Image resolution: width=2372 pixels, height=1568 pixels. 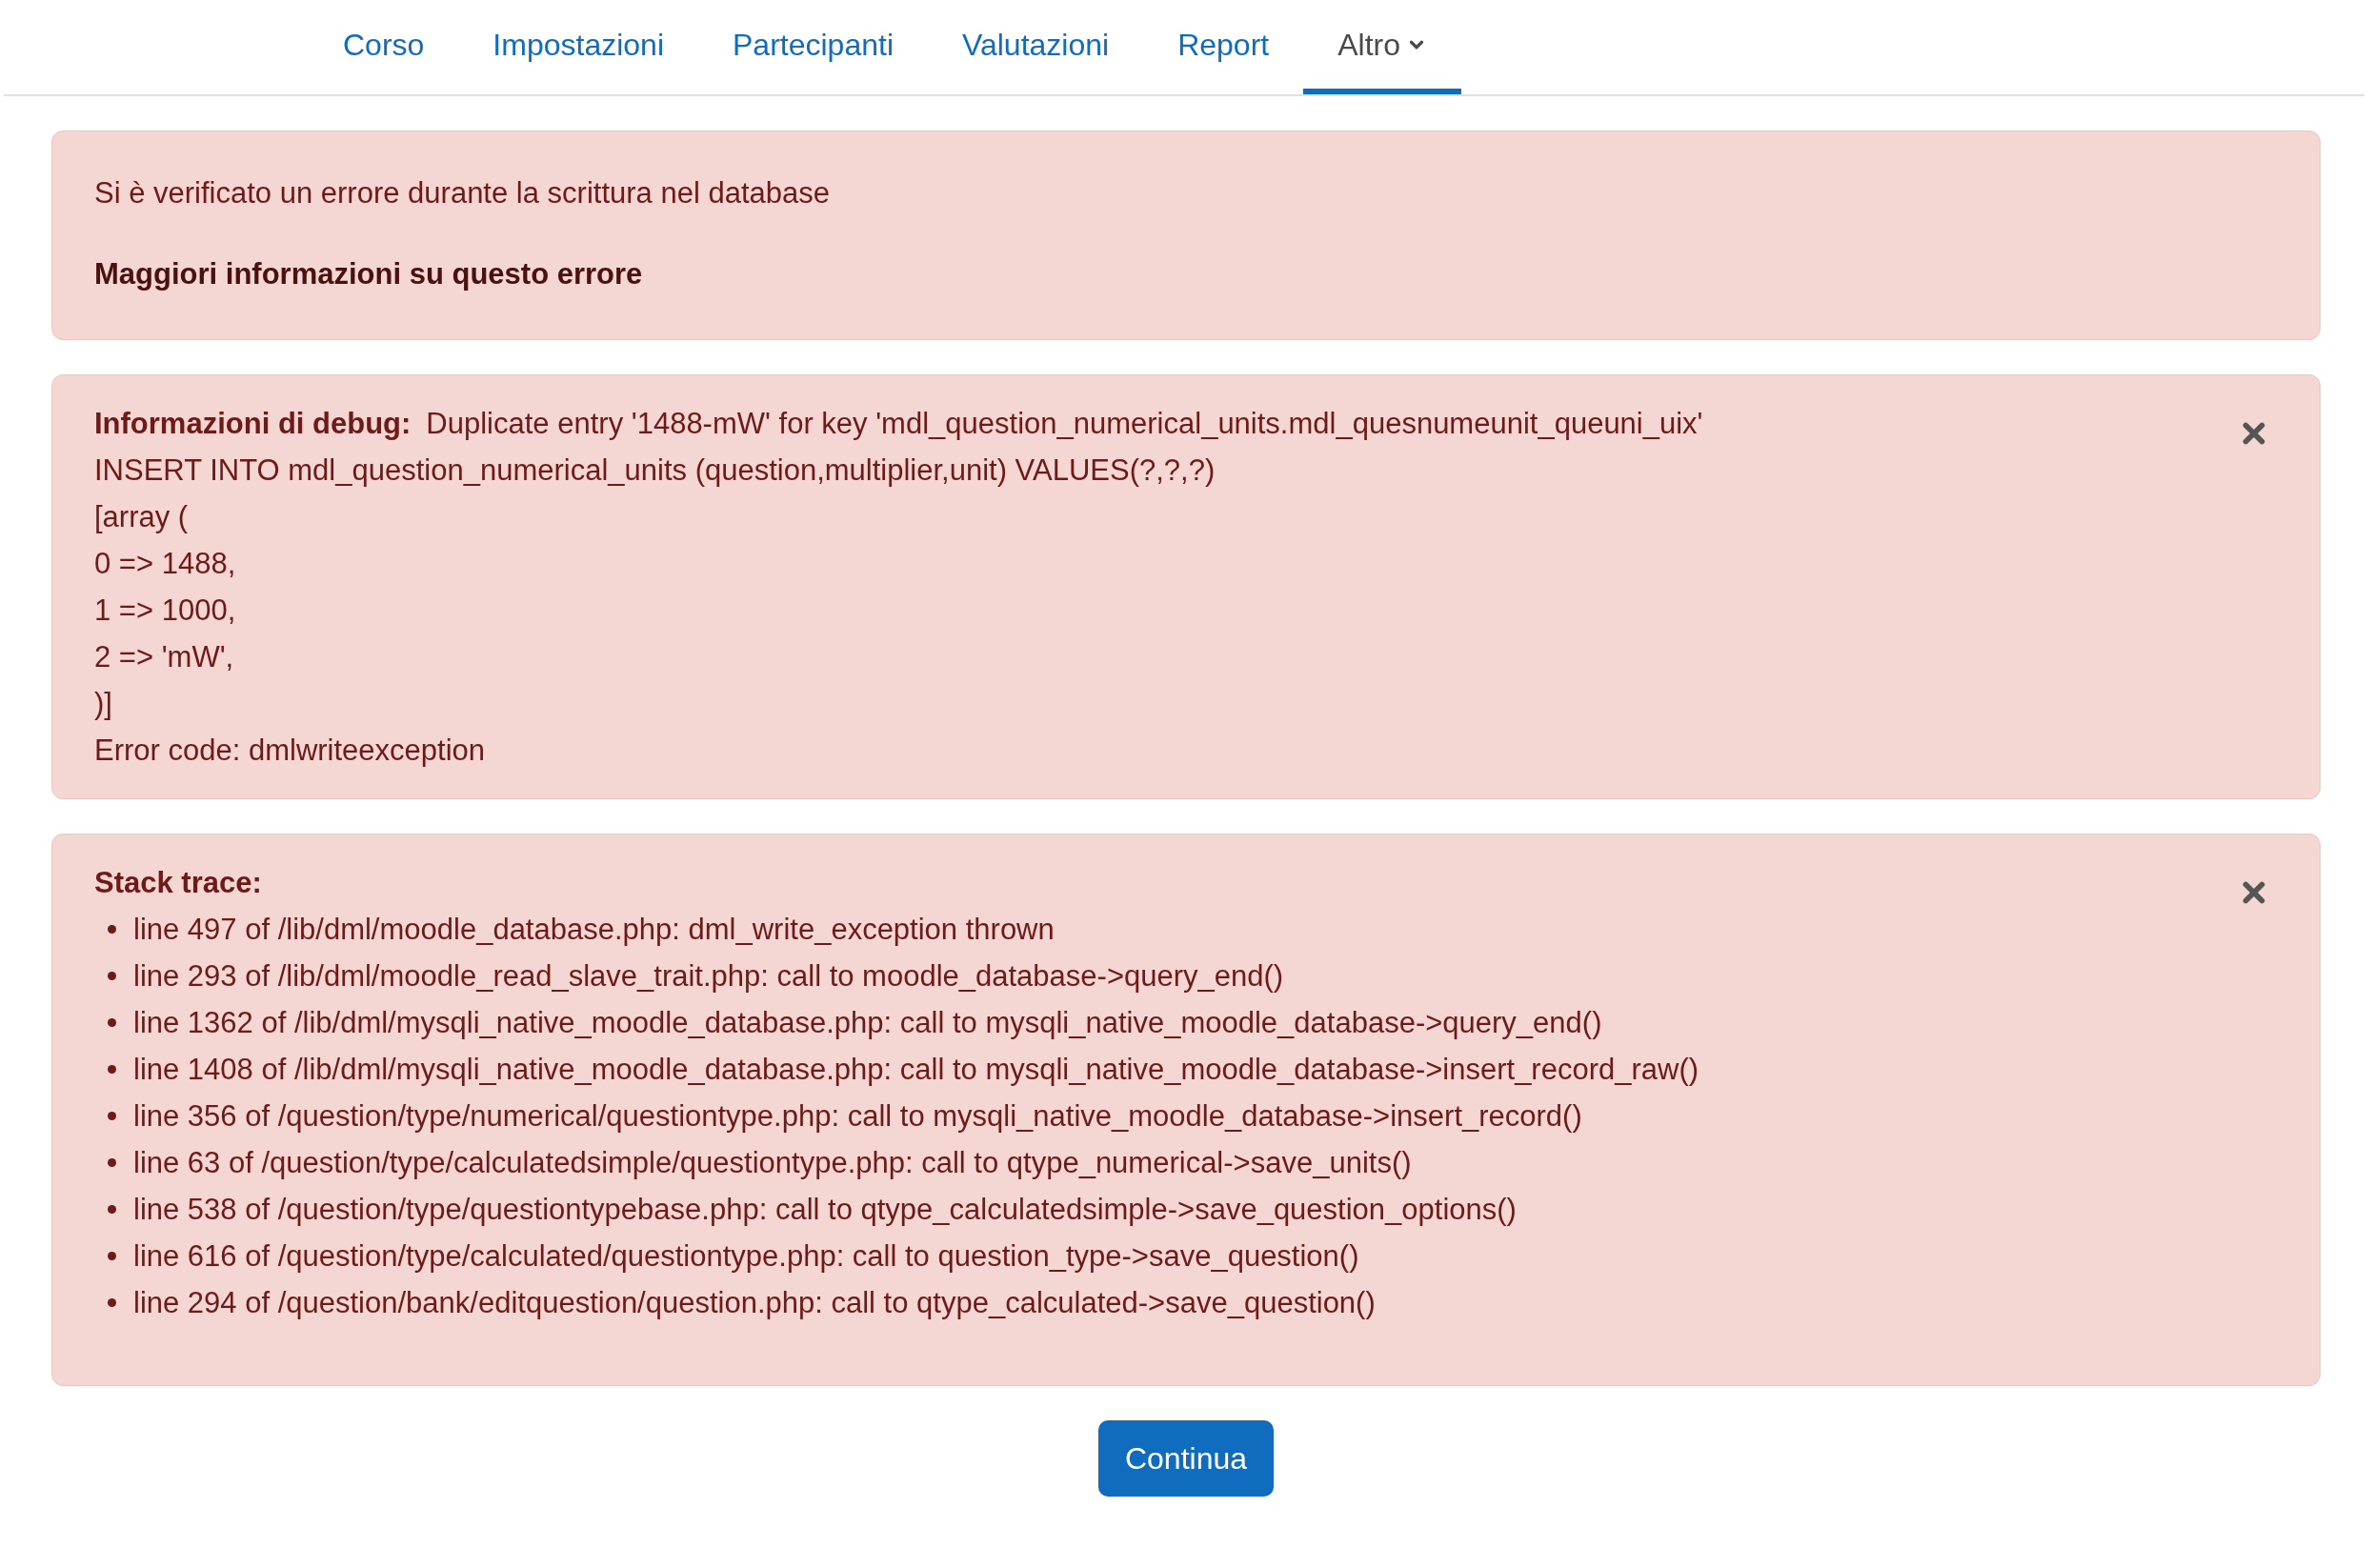 I want to click on debug-line: )], so click(x=103, y=704).